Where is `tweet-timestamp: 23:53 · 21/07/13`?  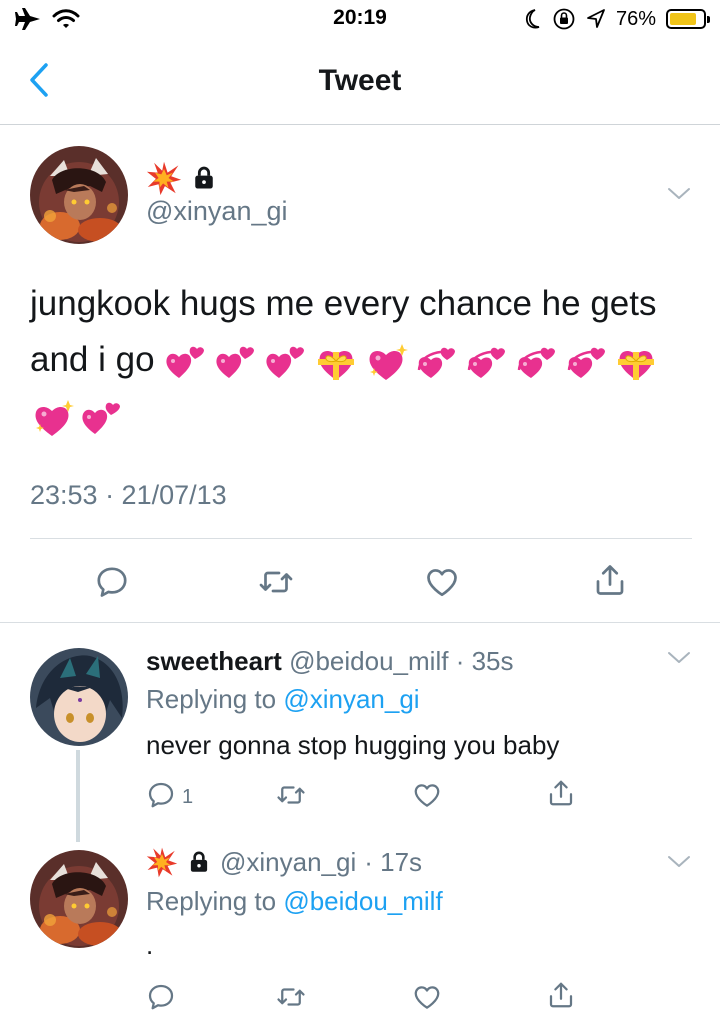 tweet-timestamp: 23:53 · 21/07/13 is located at coordinates (128, 495).